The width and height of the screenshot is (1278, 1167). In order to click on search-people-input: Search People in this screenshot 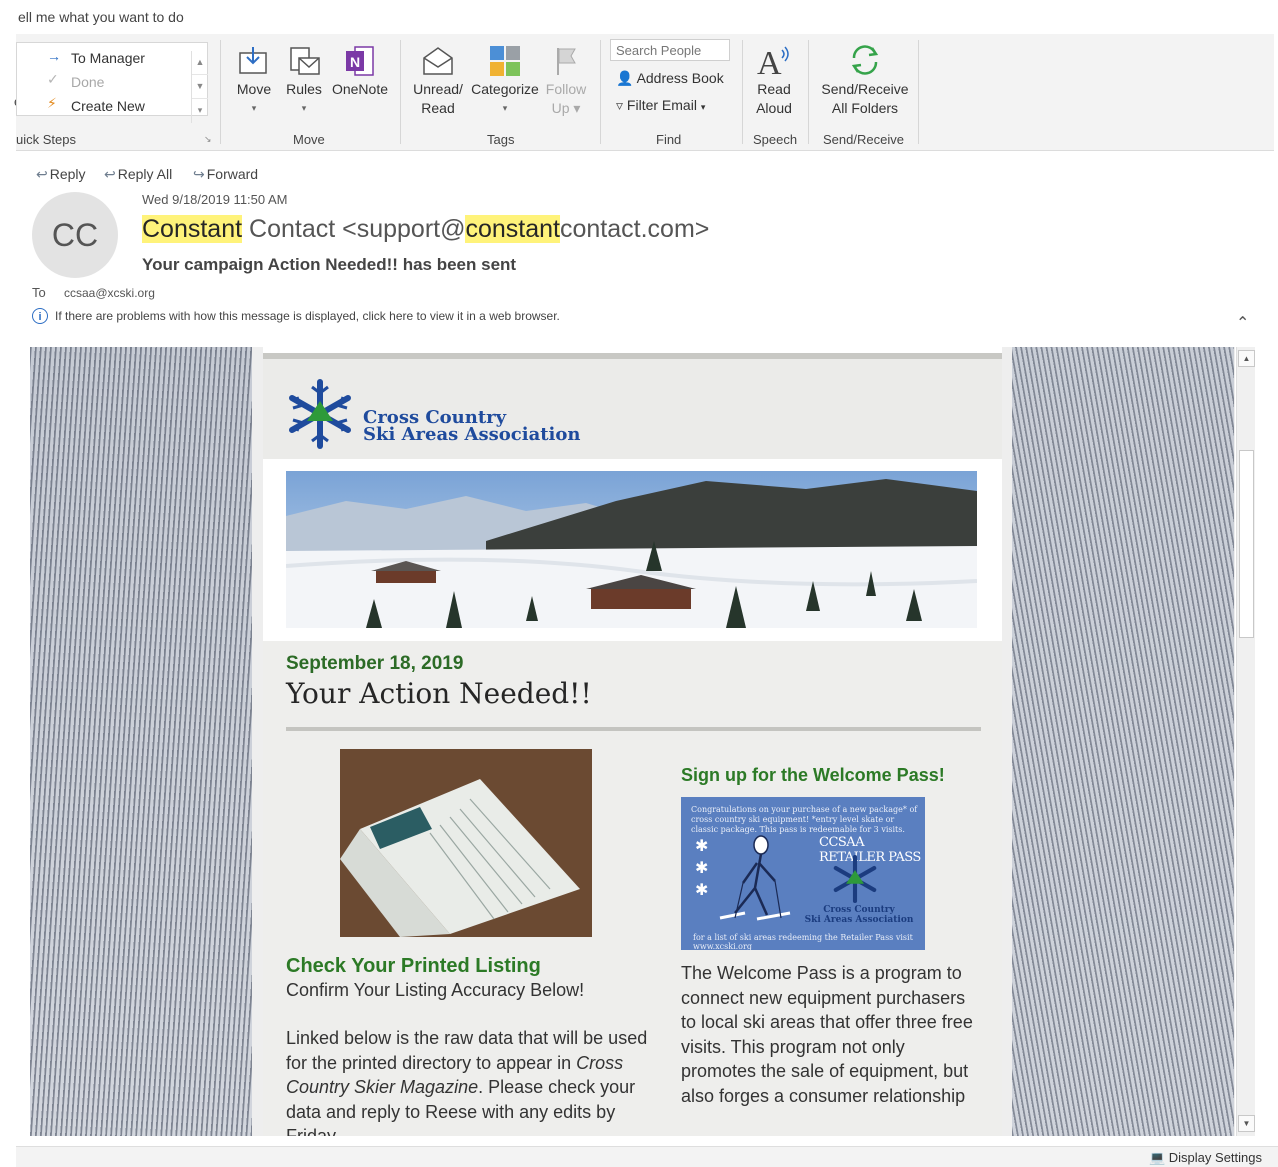, I will do `click(670, 50)`.